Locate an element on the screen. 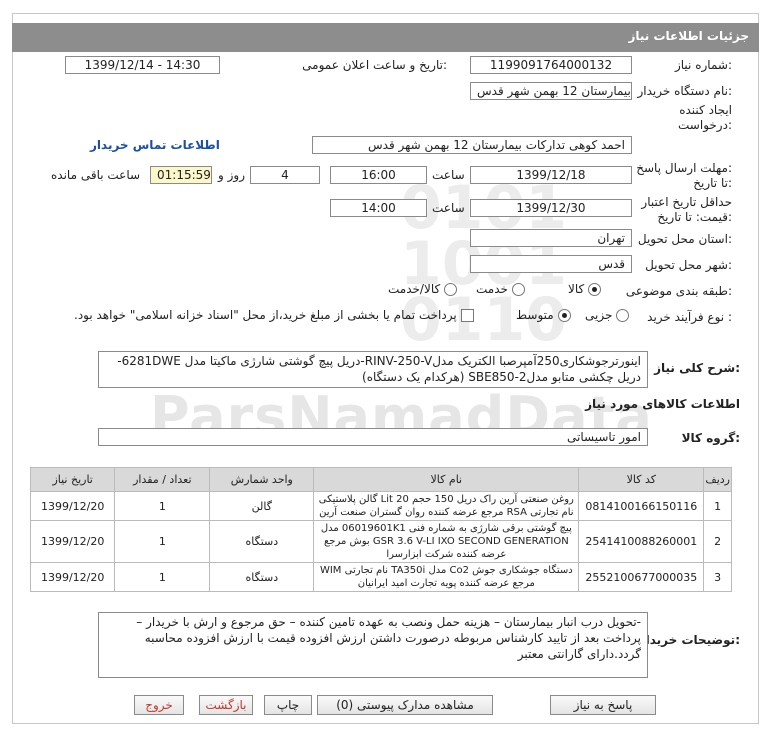 Image resolution: width=770 pixels, height=745 pixels. announce-datetime-label: تاریخ و ساعت اعلان عمومی: is located at coordinates (374, 65).